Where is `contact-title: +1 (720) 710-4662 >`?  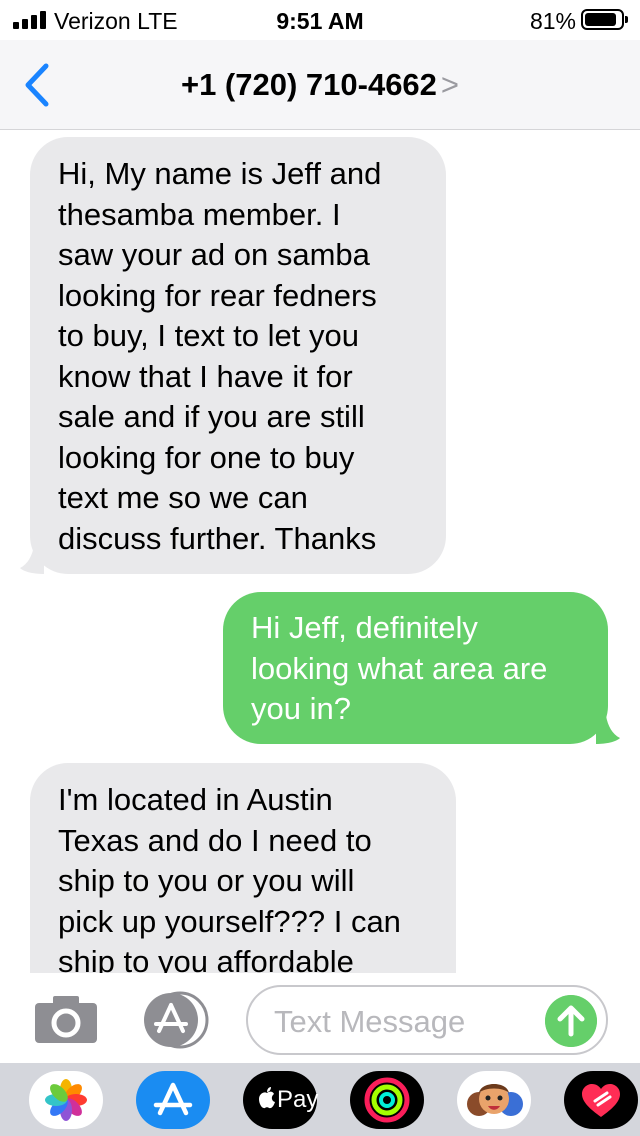
contact-title: +1 (720) 710-4662 > is located at coordinates (320, 85).